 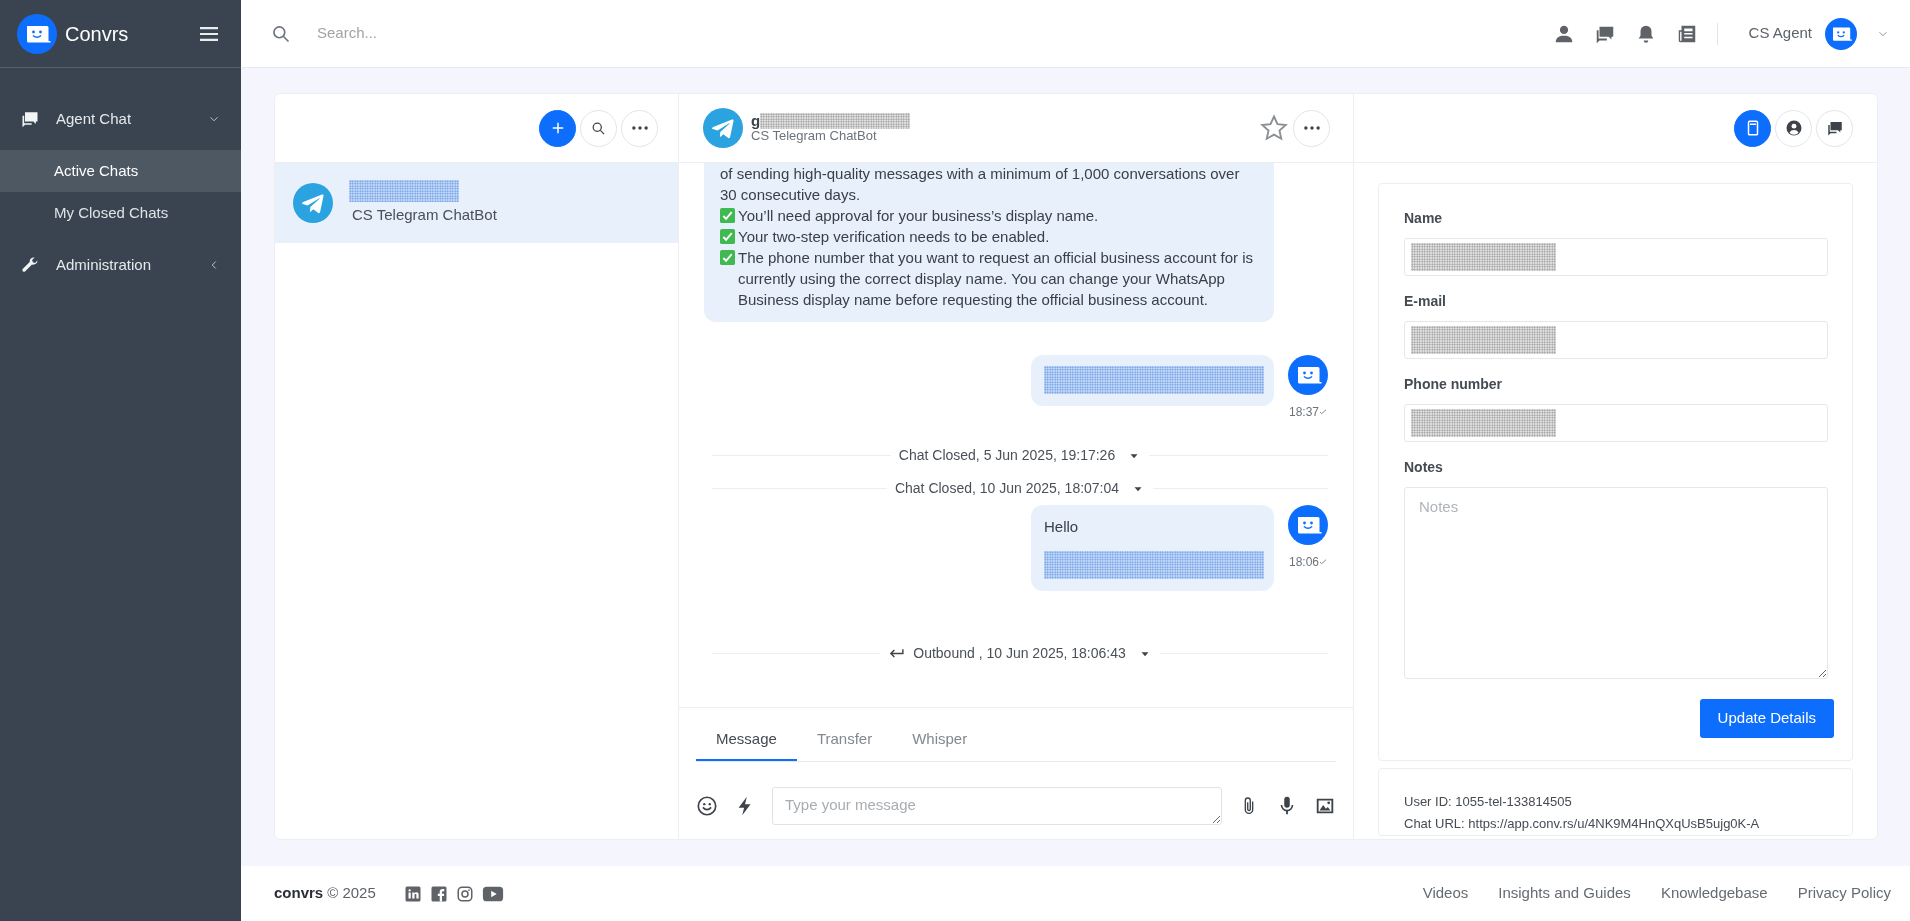 What do you see at coordinates (756, 121) in the screenshot?
I see `contact-name: g` at bounding box center [756, 121].